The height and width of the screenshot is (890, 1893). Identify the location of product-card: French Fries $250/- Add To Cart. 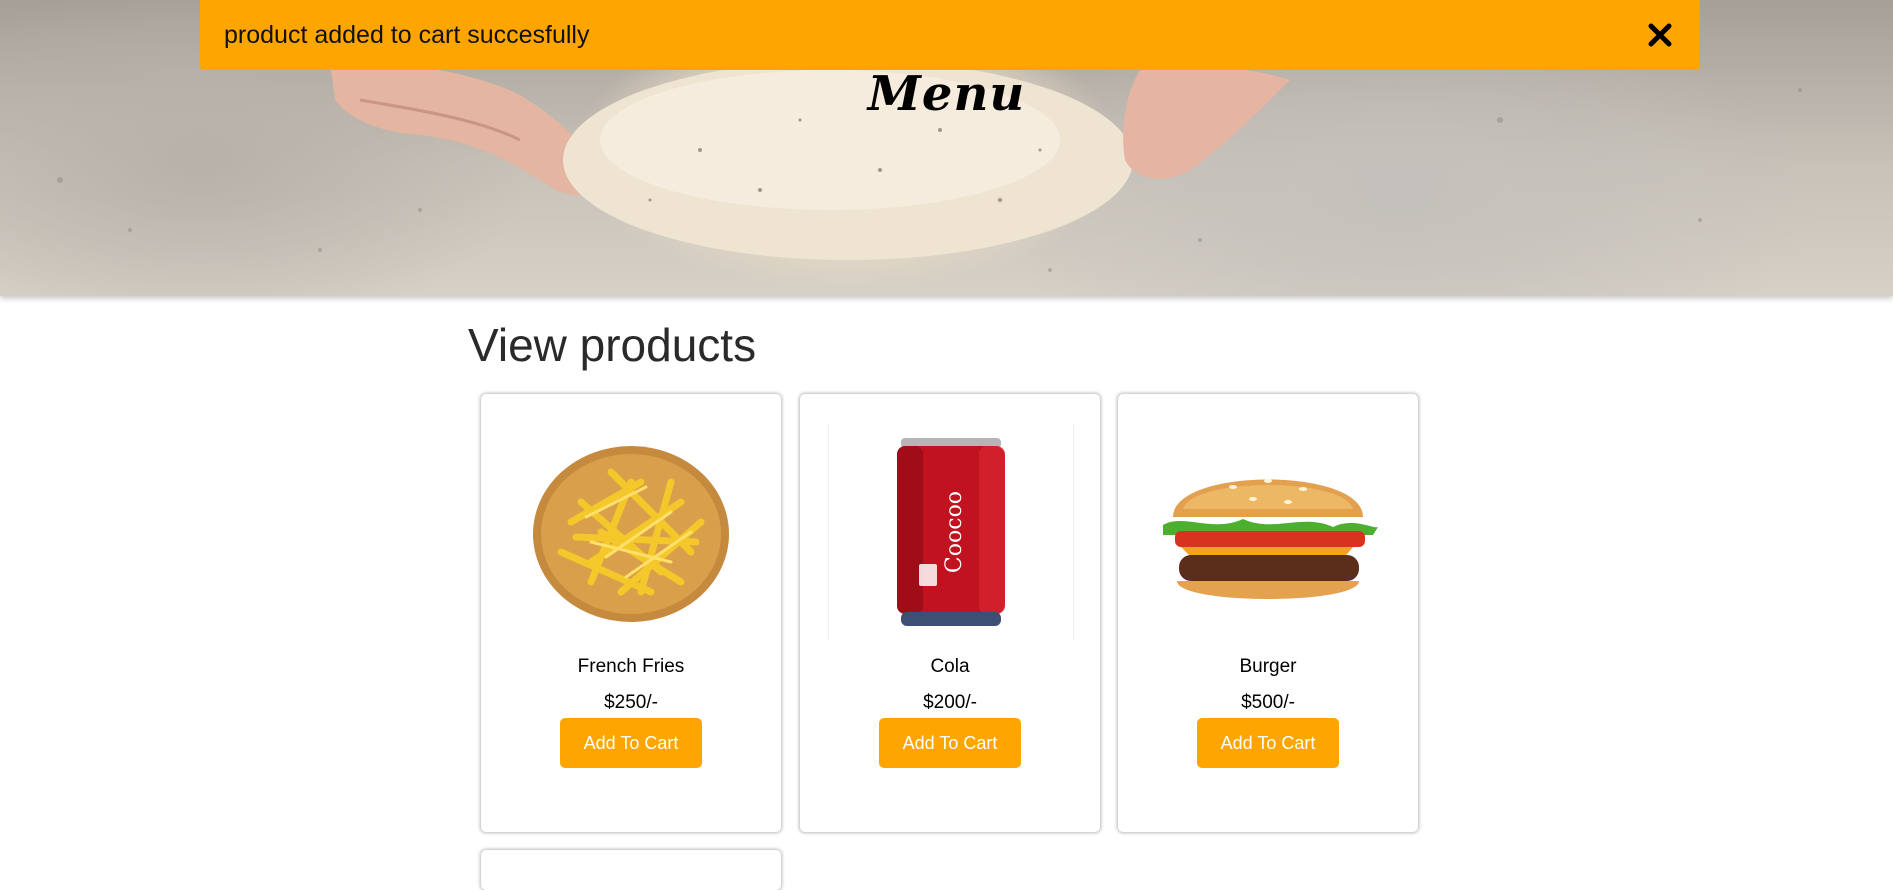
(631, 613).